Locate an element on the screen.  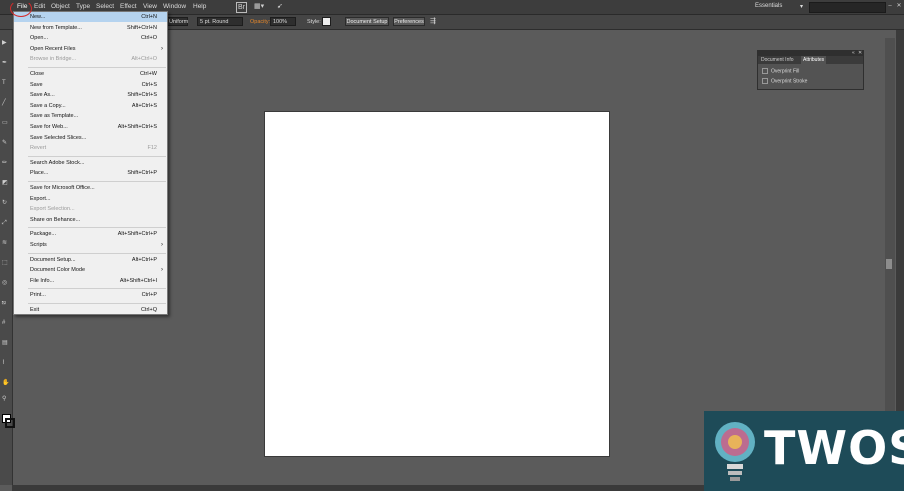
menu-item-shortcut: Shift+Ctrl+P is located at coordinates (142, 173).